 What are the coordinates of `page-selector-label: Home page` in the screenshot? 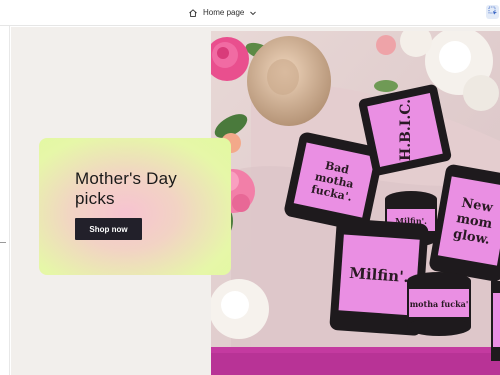 It's located at (224, 12).